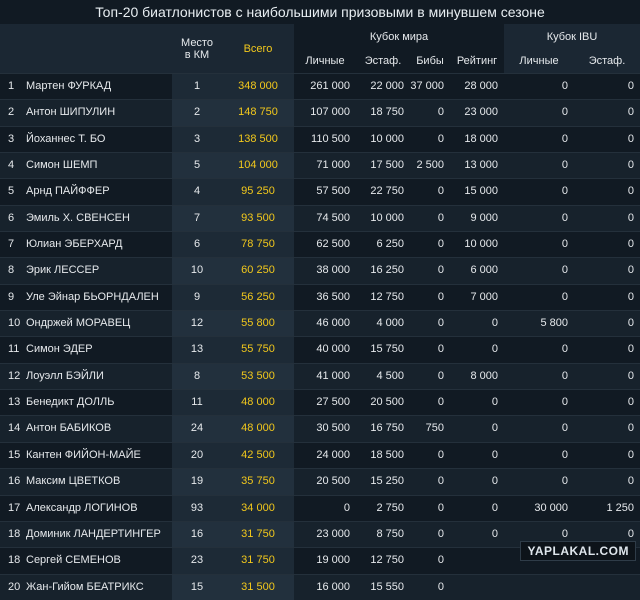  I want to click on world-cup-place: 9, so click(197, 297).